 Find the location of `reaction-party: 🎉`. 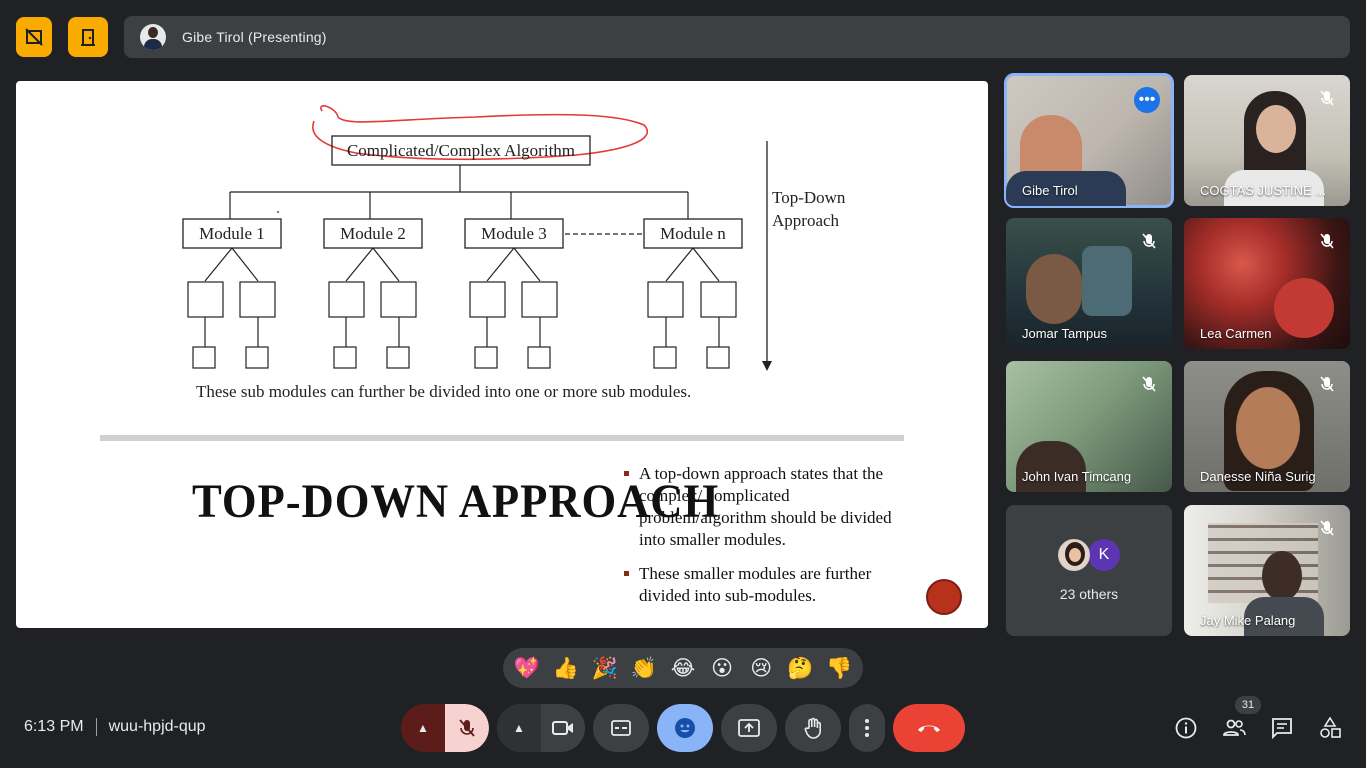

reaction-party: 🎉 is located at coordinates (605, 668).